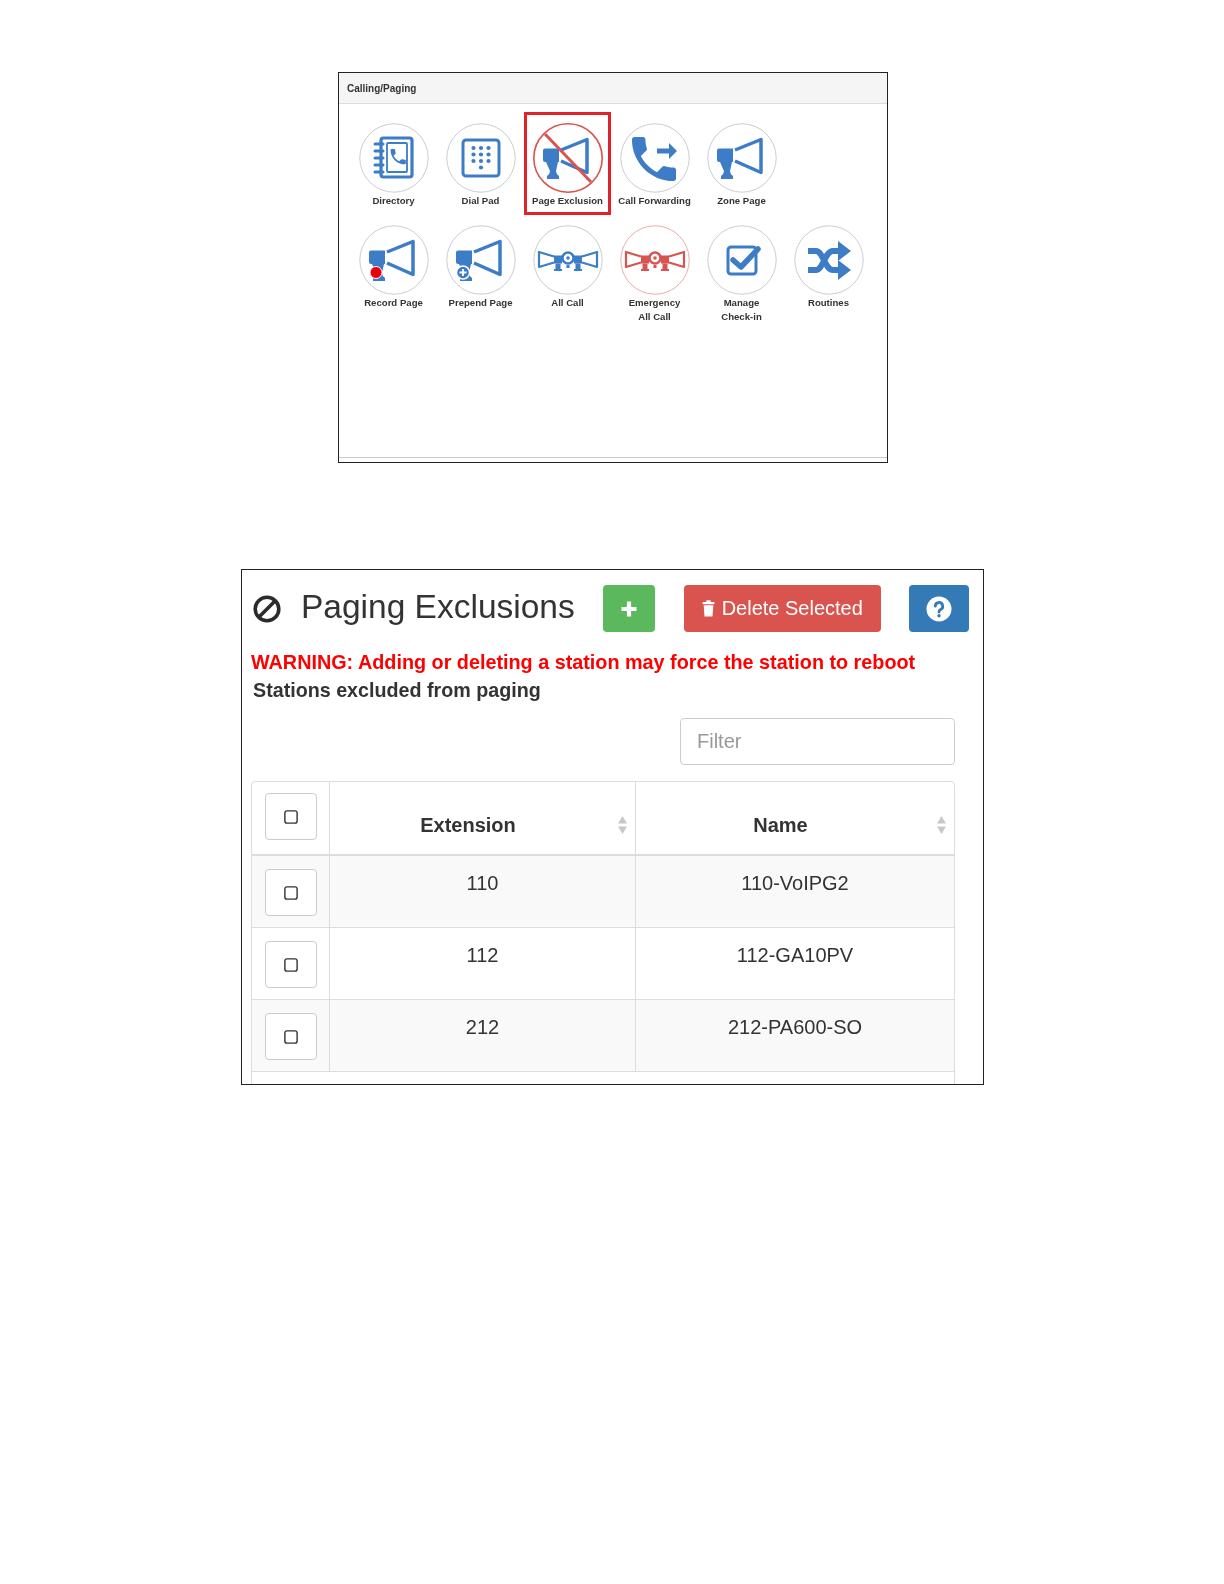 This screenshot has height=1584, width=1224. I want to click on megaphone-plus-icon, so click(480, 260).